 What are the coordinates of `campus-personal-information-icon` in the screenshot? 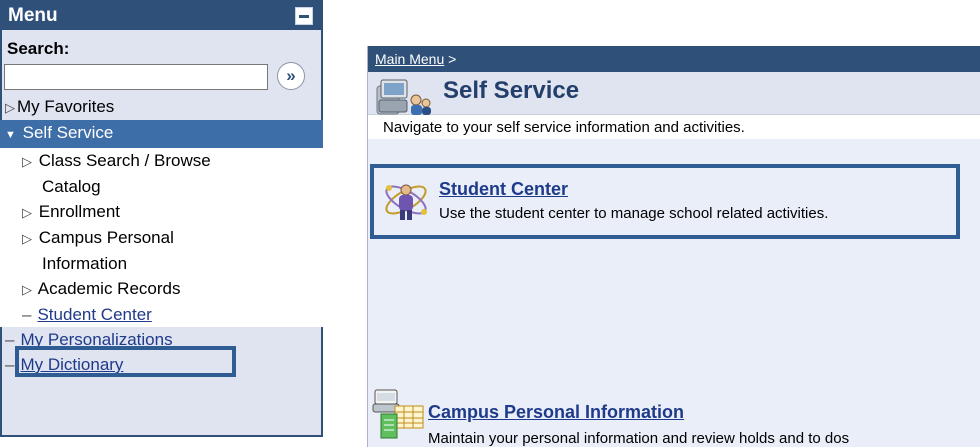 It's located at (398, 414).